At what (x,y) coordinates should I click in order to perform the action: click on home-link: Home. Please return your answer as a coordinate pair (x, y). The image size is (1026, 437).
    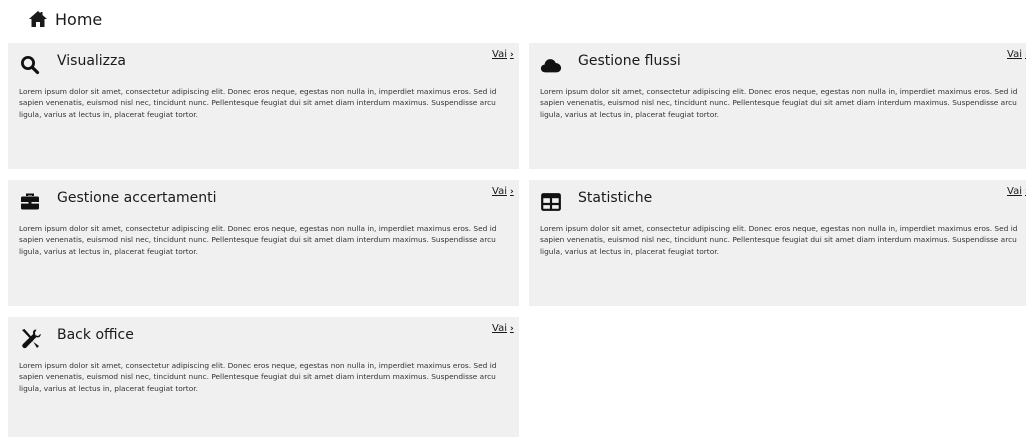
    Looking at the image, I should click on (78, 19).